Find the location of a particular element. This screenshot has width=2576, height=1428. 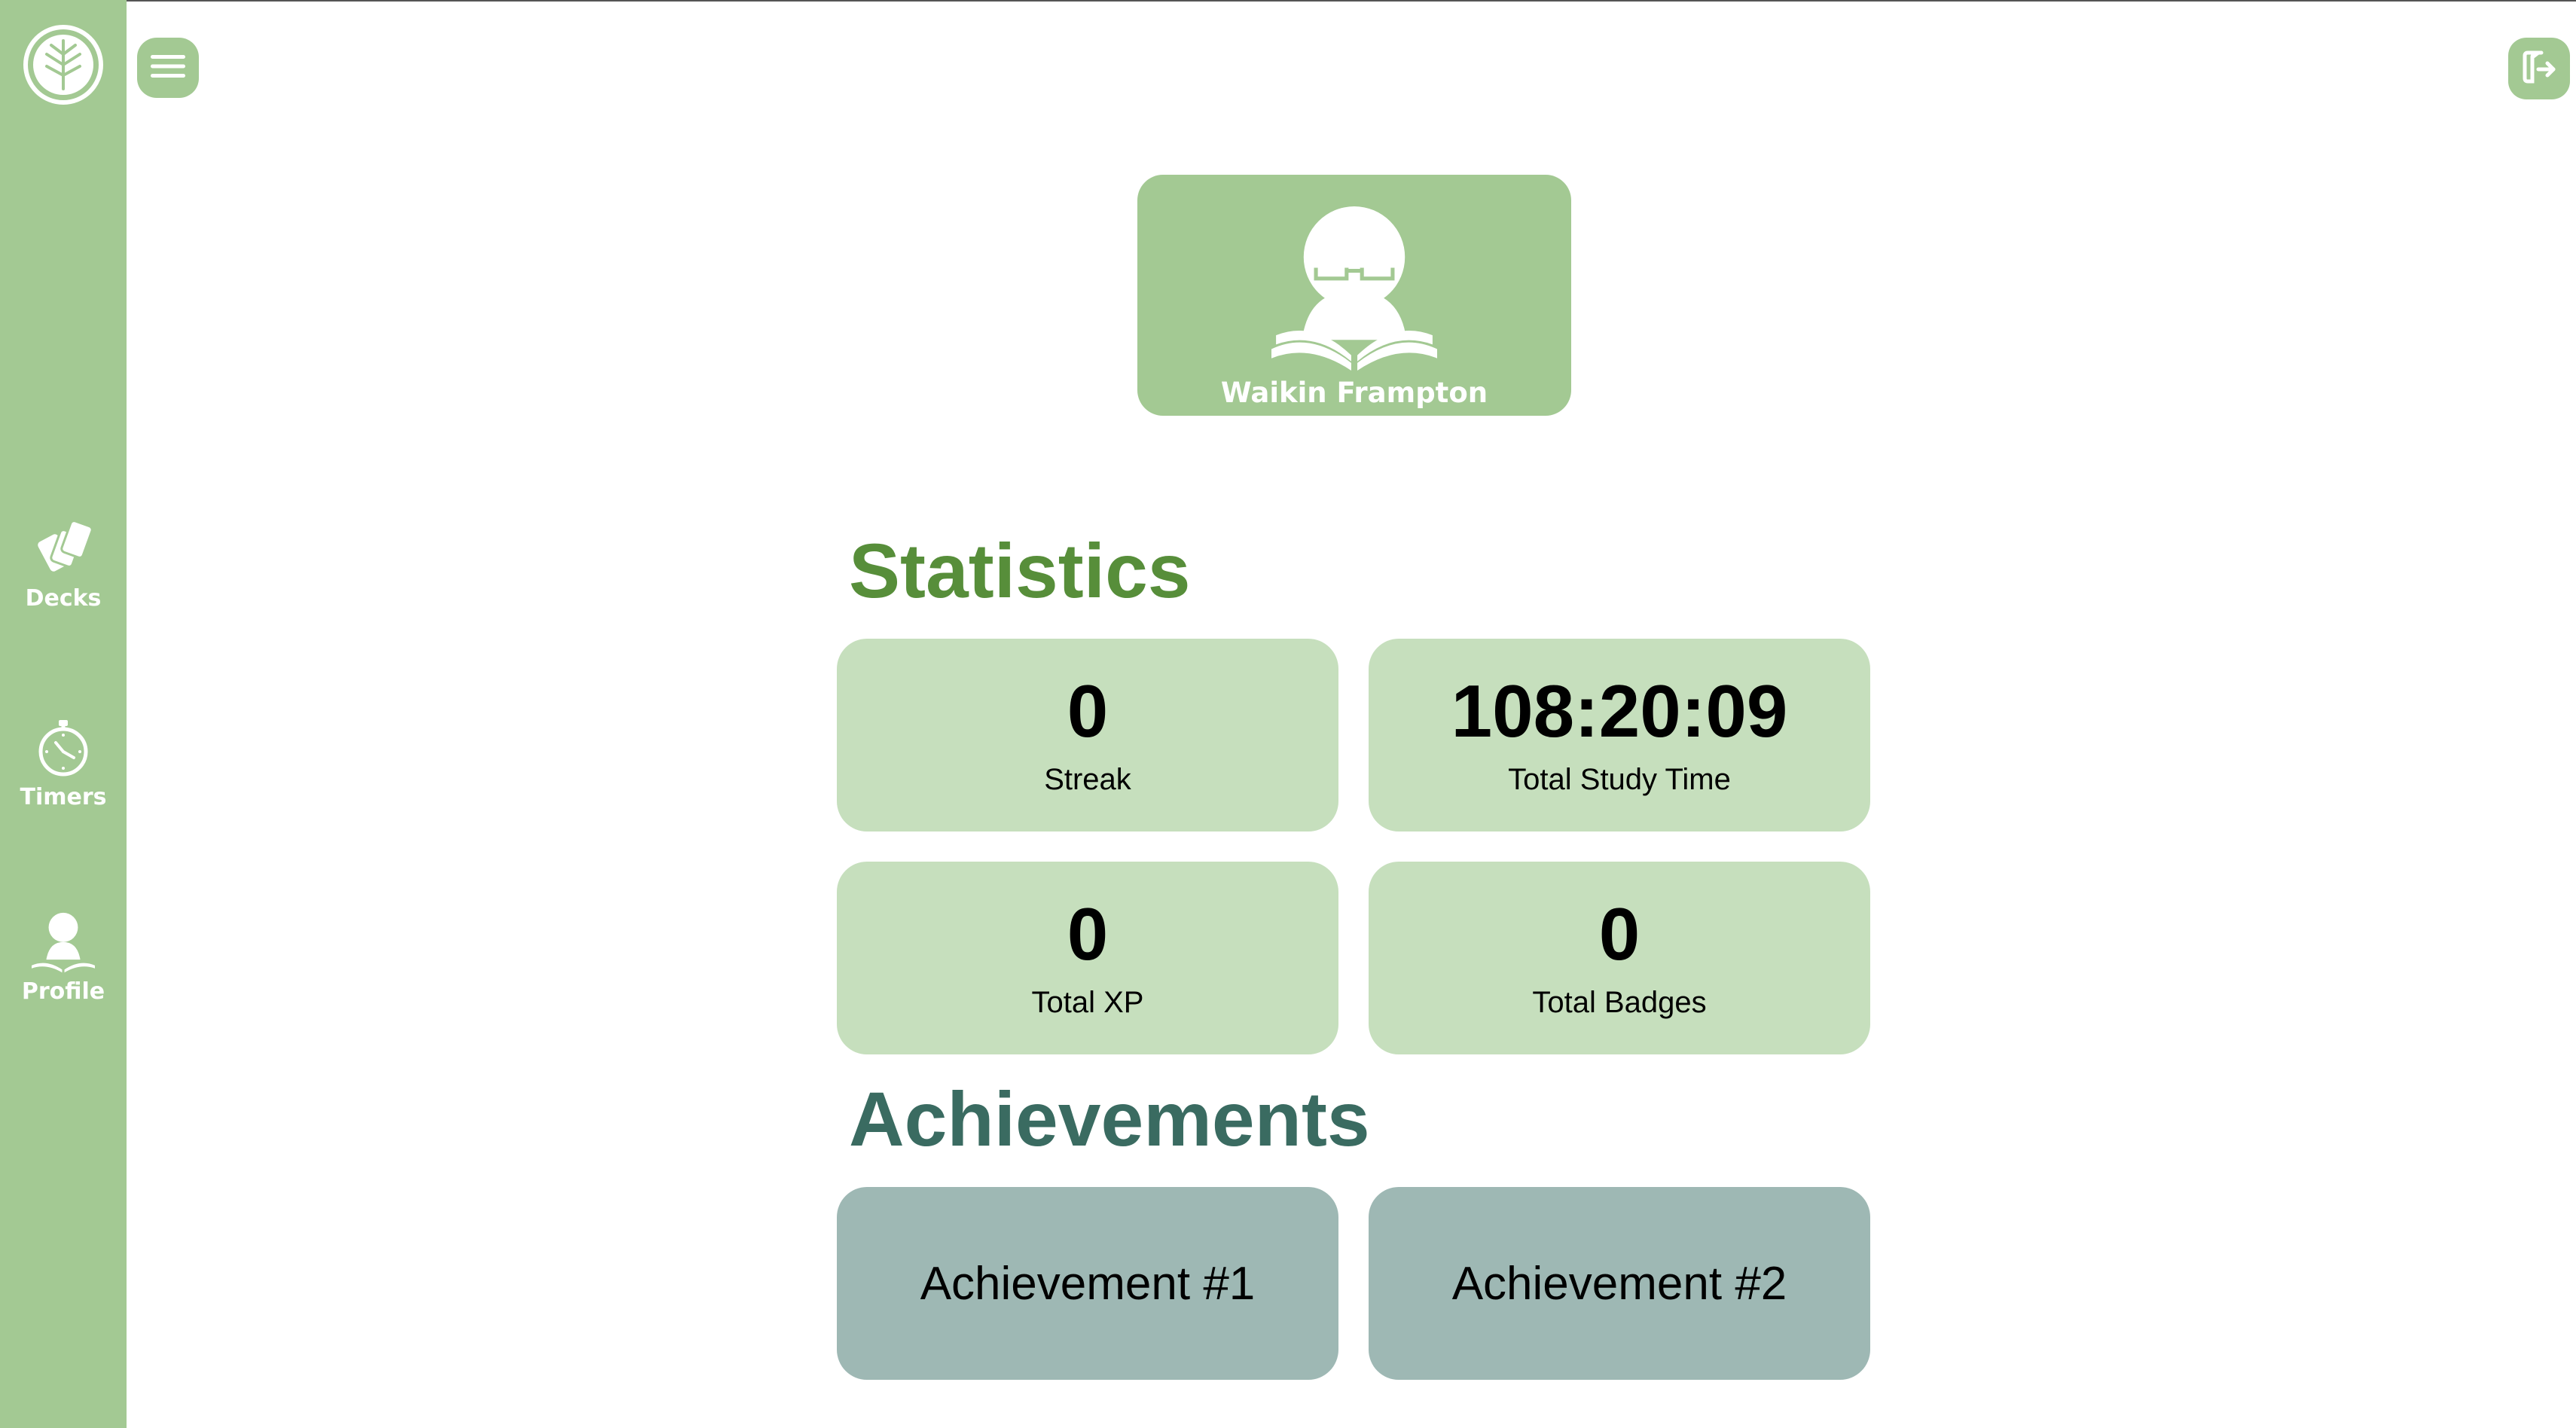

stat-label: Total XP is located at coordinates (1087, 1002).